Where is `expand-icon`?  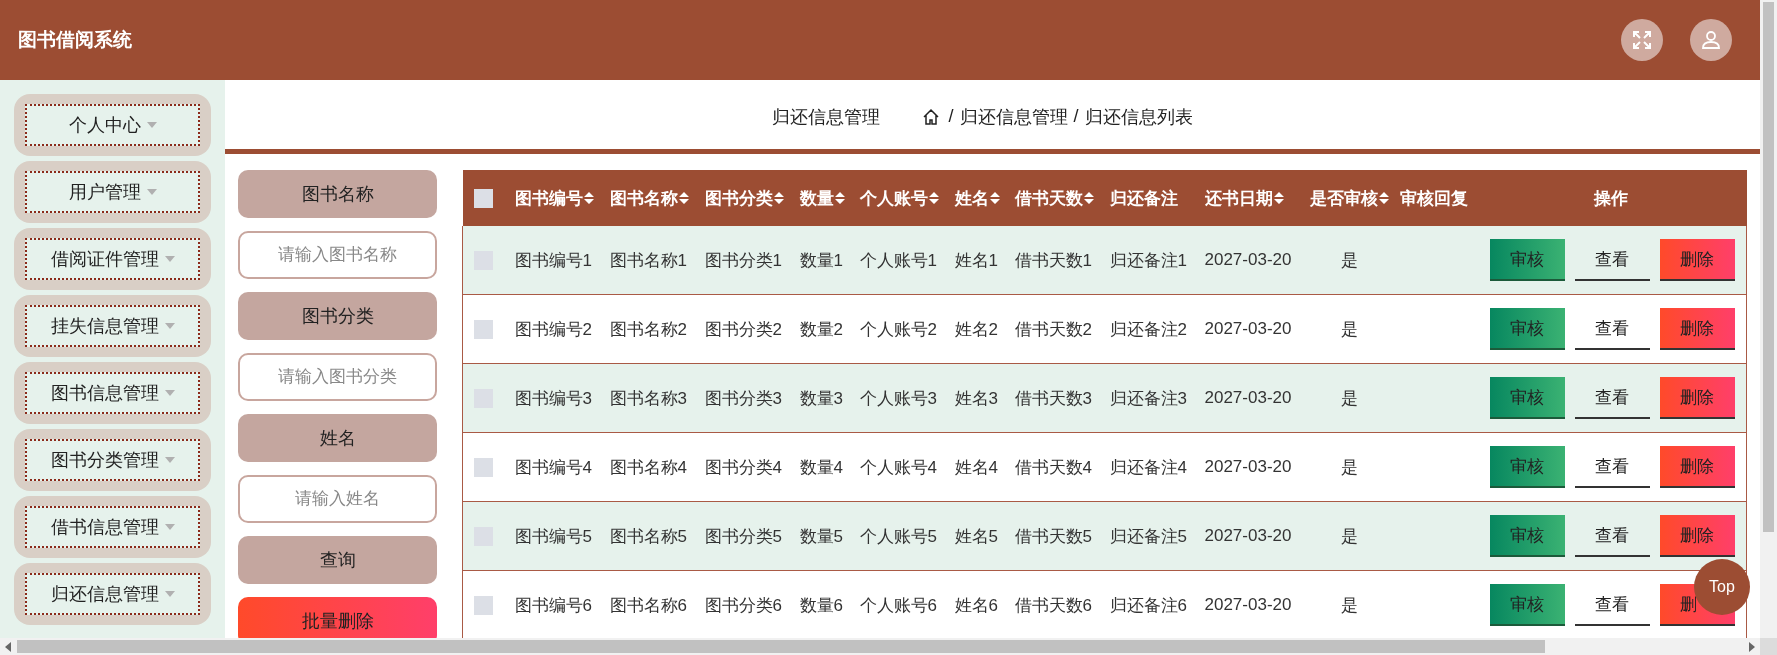
expand-icon is located at coordinates (1642, 40).